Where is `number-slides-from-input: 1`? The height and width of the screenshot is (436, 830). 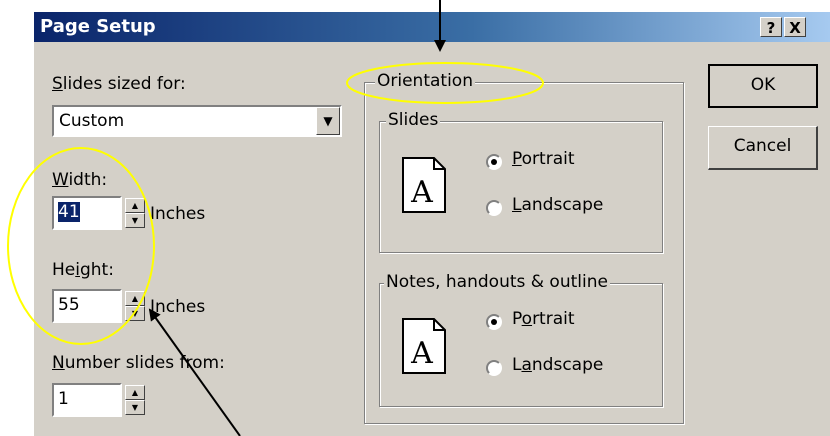
number-slides-from-input: 1 is located at coordinates (87, 400).